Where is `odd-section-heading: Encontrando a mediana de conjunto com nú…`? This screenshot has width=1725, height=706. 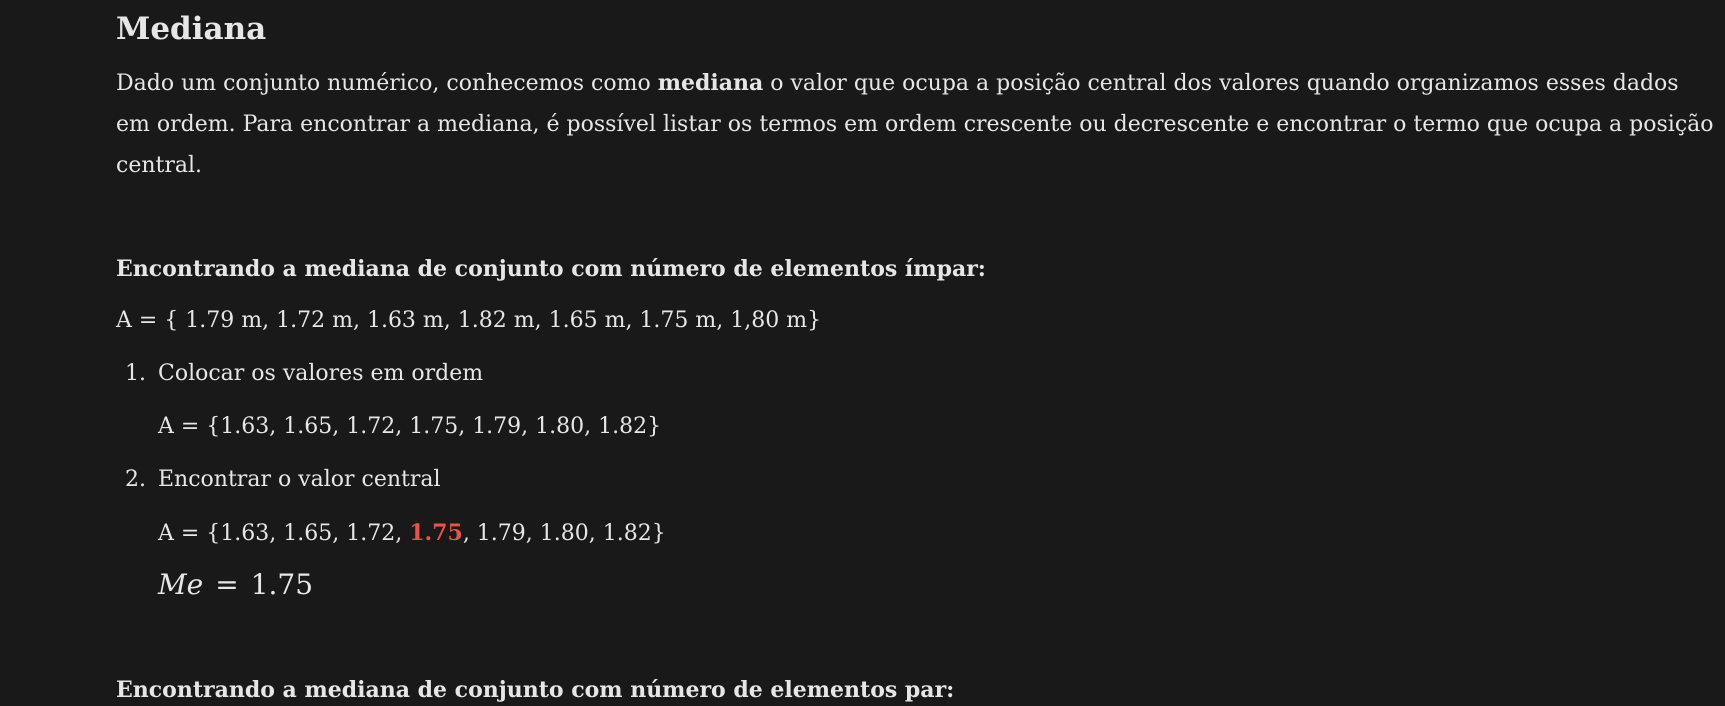 odd-section-heading: Encontrando a mediana de conjunto com nú… is located at coordinates (551, 269).